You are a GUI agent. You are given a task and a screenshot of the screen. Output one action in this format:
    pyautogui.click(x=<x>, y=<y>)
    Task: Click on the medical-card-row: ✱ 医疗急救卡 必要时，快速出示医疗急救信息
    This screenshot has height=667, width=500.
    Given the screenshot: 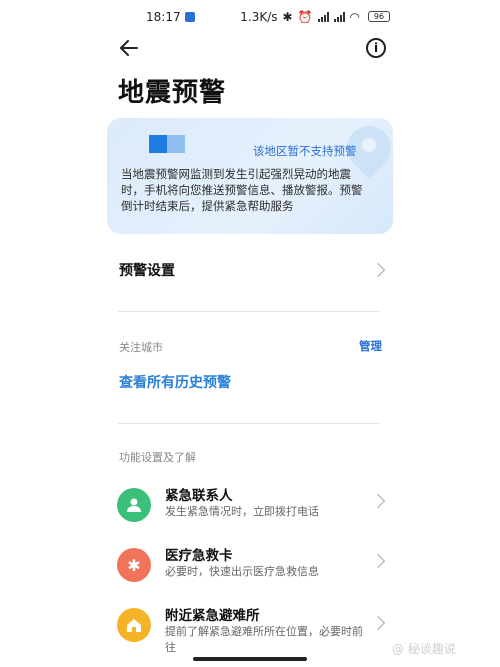 What is the action you would take?
    pyautogui.click(x=250, y=568)
    